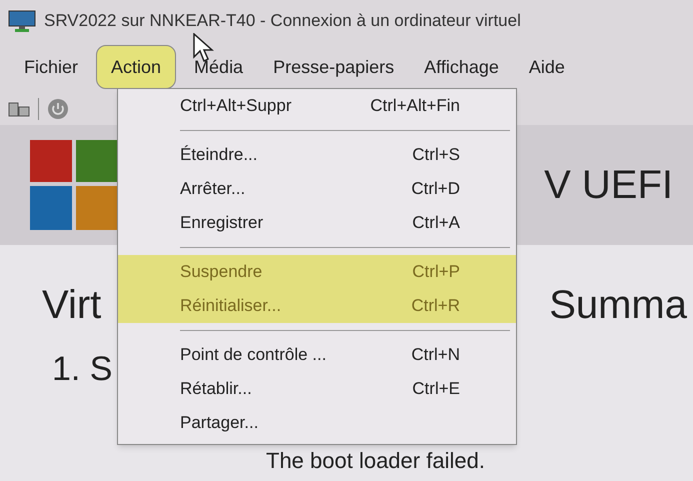 The width and height of the screenshot is (693, 481). I want to click on menu-option: Éteindre... Ctrl+S, so click(317, 155).